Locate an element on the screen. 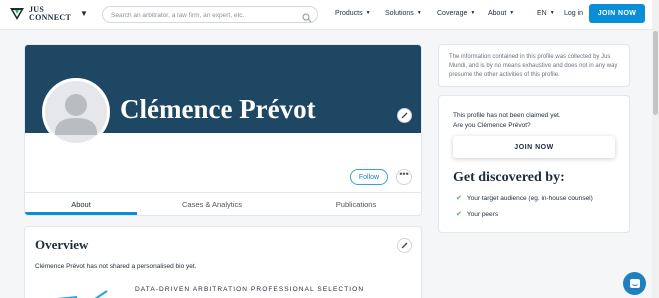  language-label: EN is located at coordinates (542, 13).